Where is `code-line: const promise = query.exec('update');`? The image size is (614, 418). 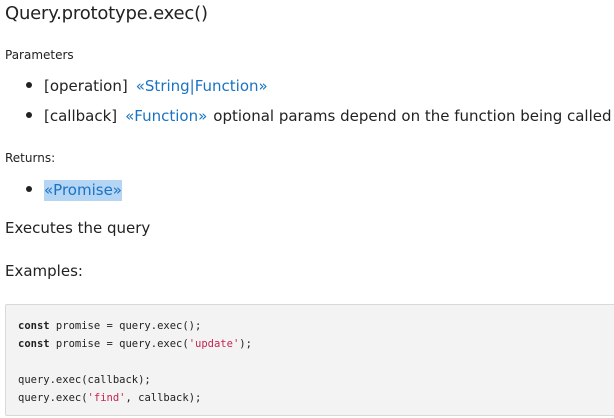 code-line: const promise = query.exec('update'); is located at coordinates (135, 344).